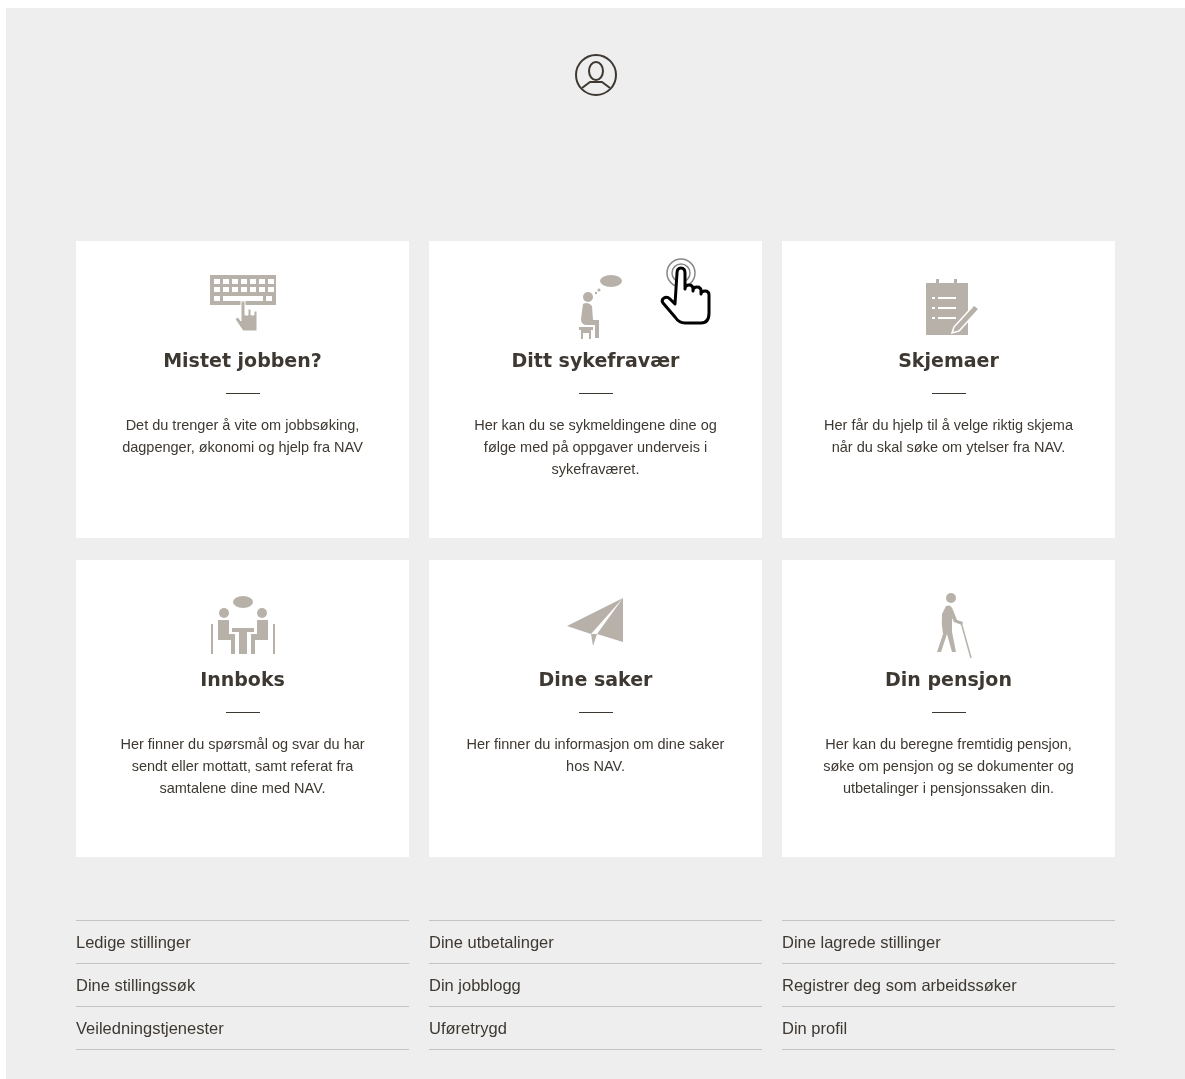 The width and height of the screenshot is (1185, 1079). I want to click on quick-link: Registrer deg som arbeidssøker, so click(948, 985).